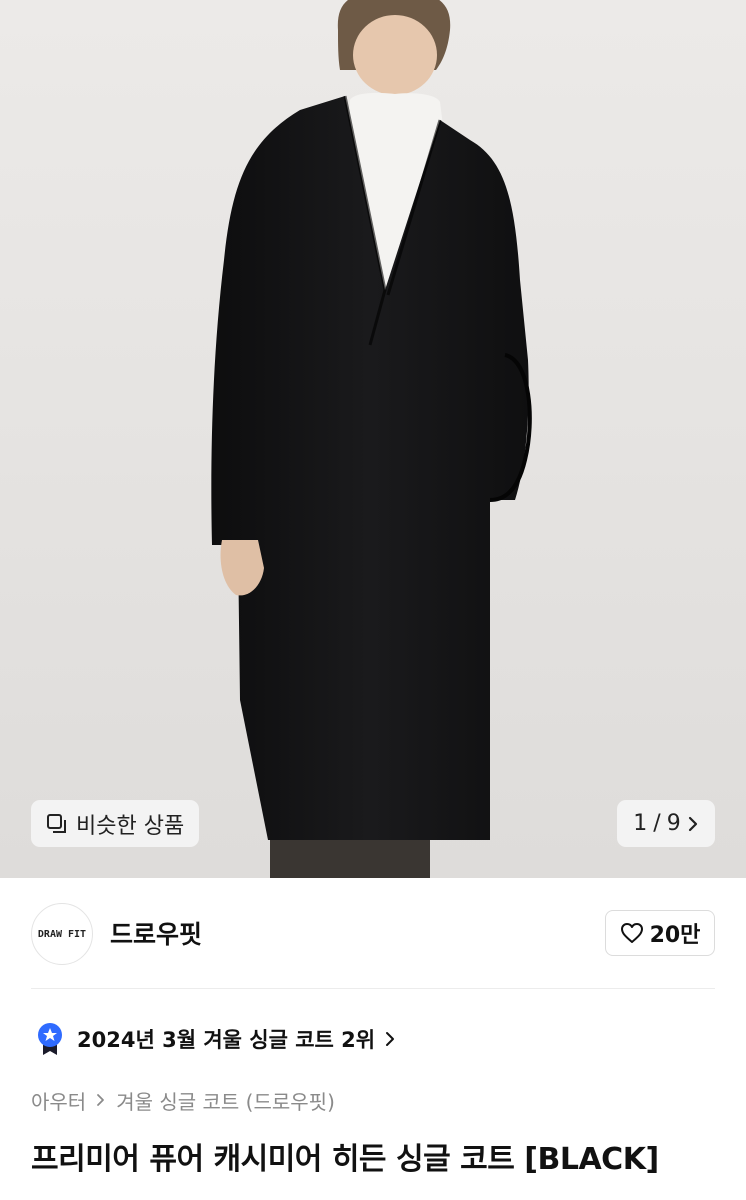 This screenshot has height=1200, width=746. I want to click on image-counter-button: 1 / 9, so click(666, 823).